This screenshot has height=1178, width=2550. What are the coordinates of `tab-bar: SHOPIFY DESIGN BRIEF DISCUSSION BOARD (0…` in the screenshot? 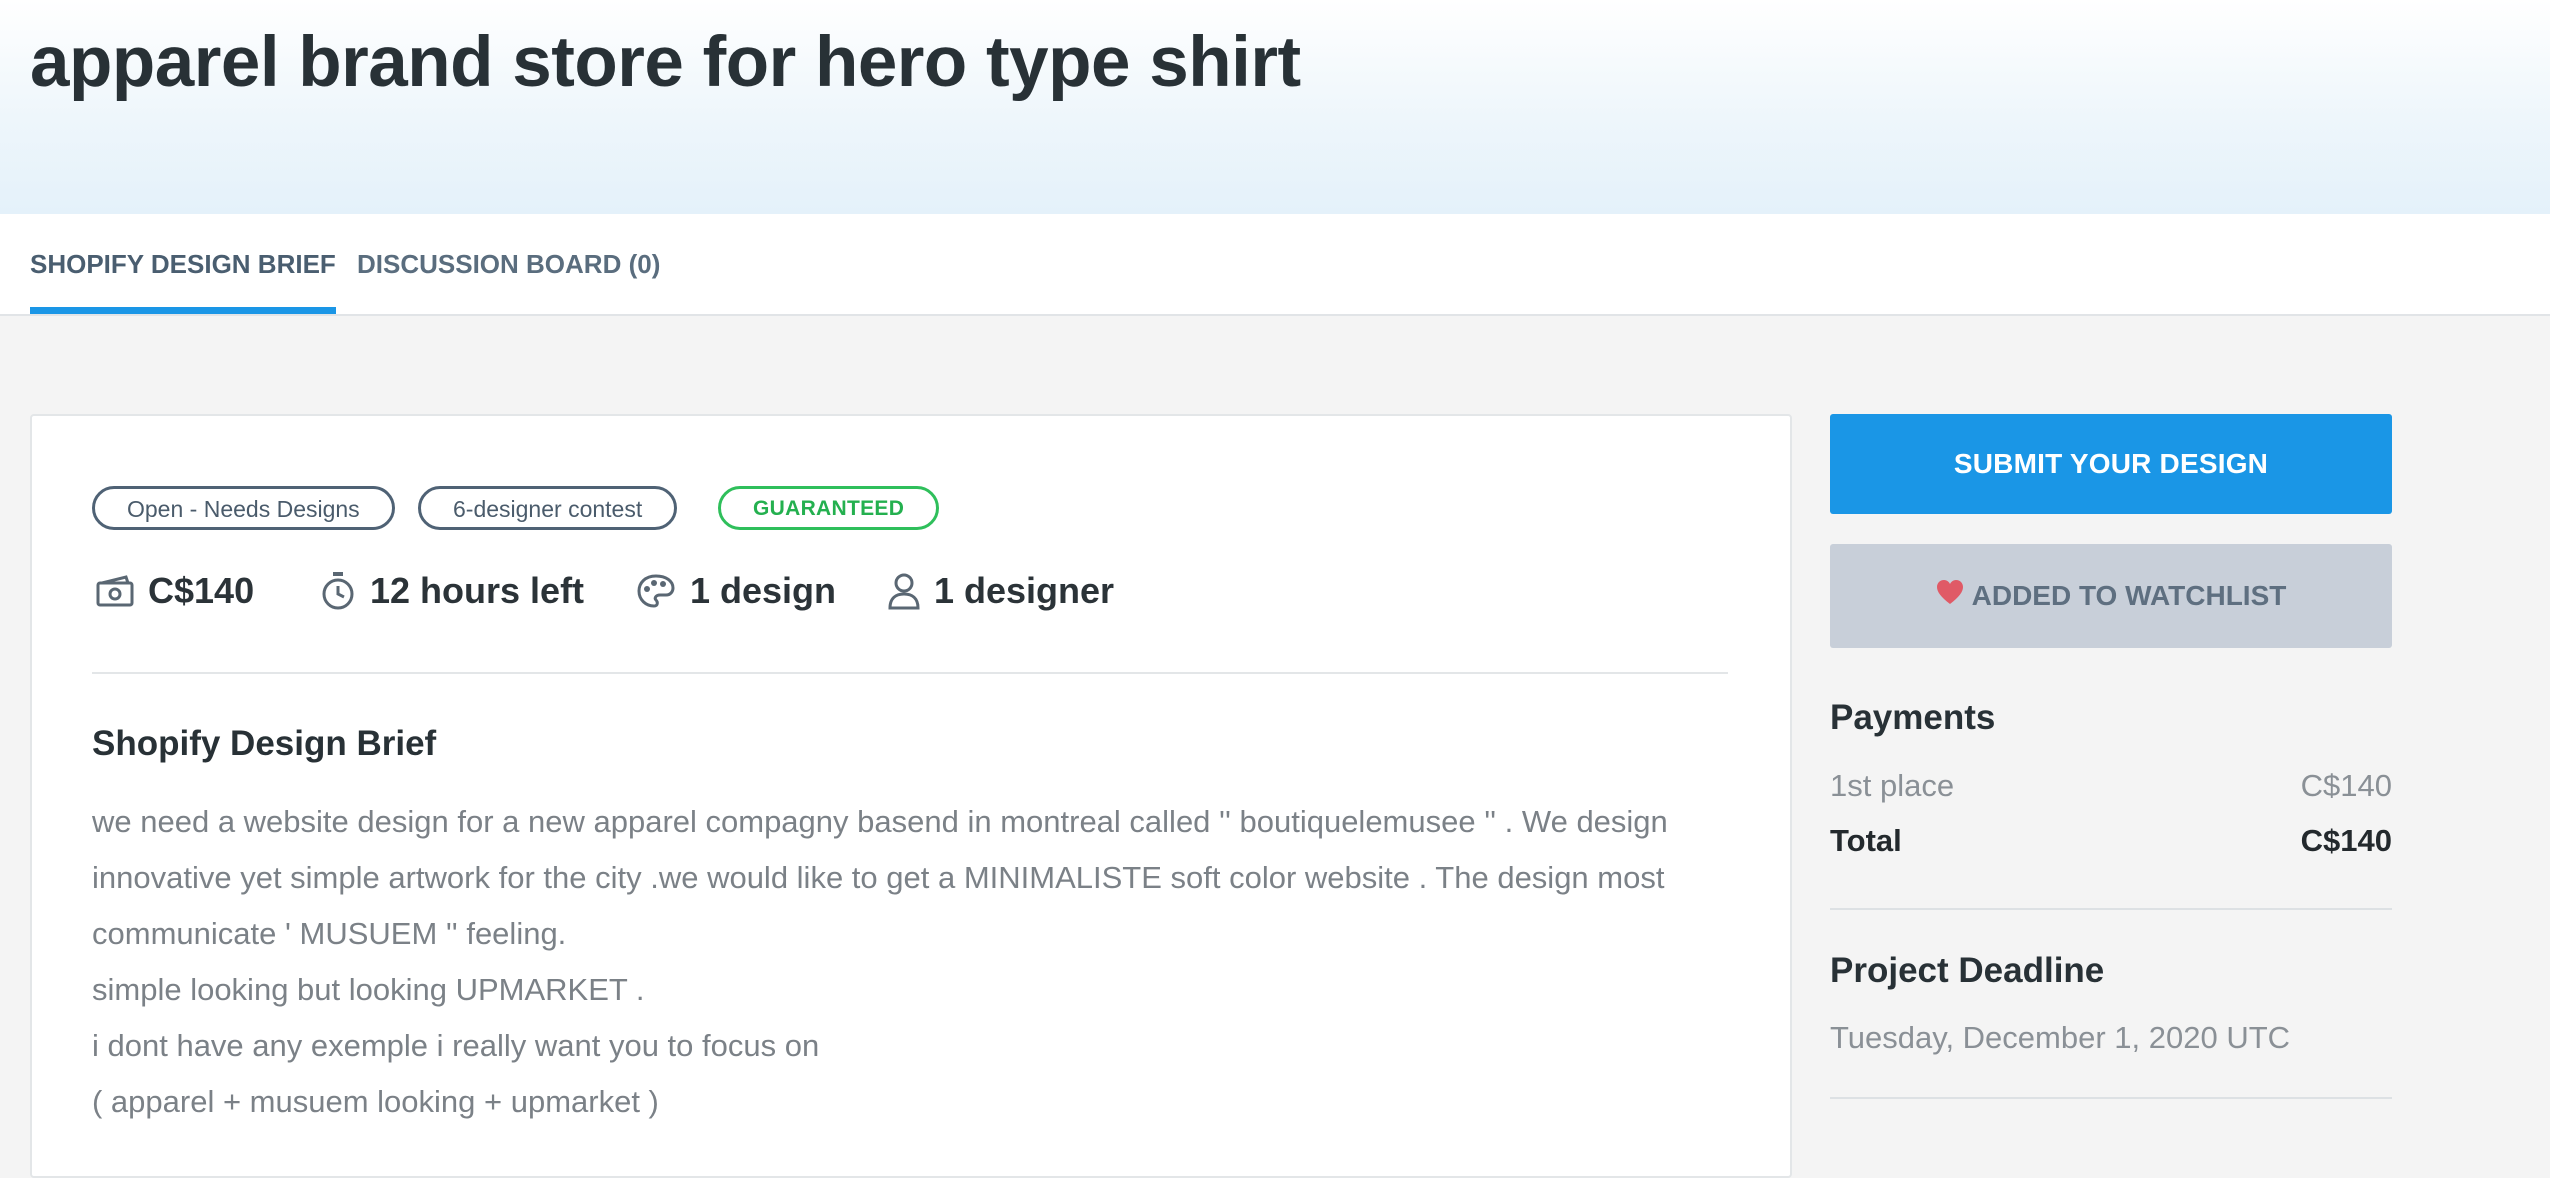 It's located at (1275, 265).